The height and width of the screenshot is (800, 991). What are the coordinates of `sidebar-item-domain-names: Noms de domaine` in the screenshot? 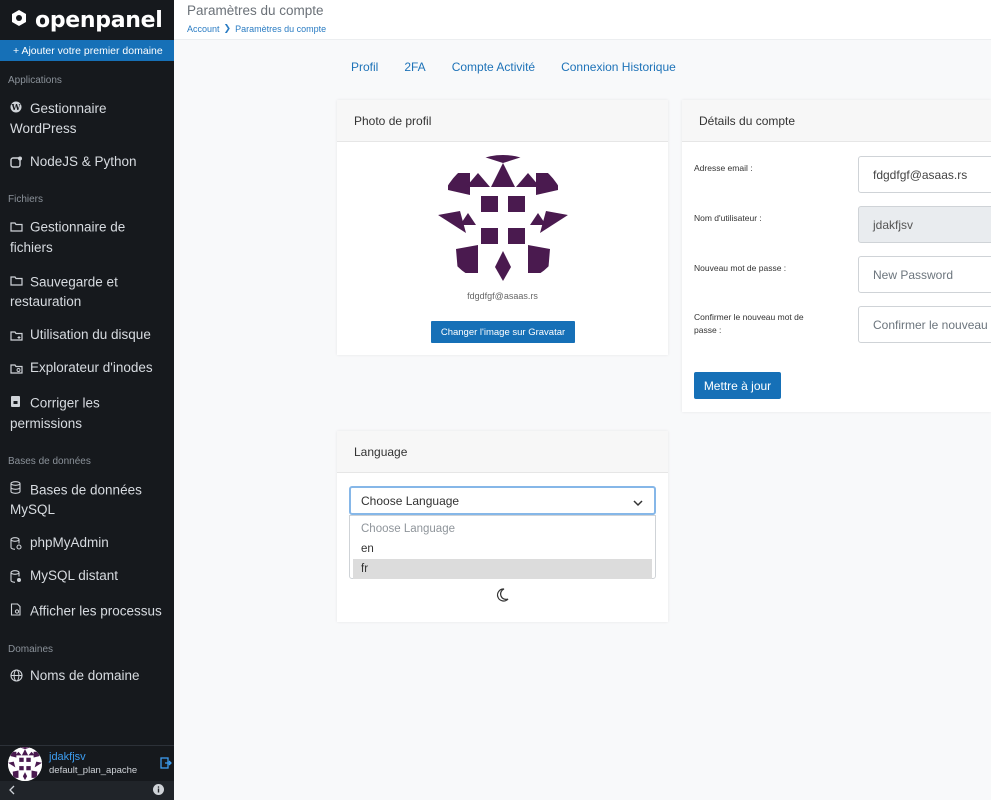 It's located at (87, 677).